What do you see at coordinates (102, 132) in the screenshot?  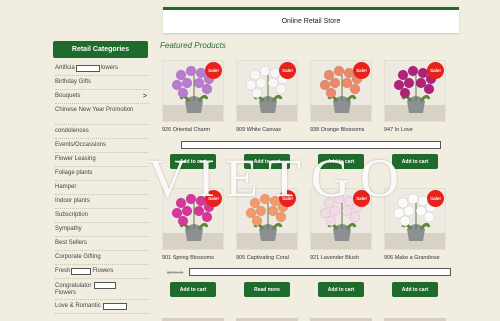 I see `category-condolences: condolences` at bounding box center [102, 132].